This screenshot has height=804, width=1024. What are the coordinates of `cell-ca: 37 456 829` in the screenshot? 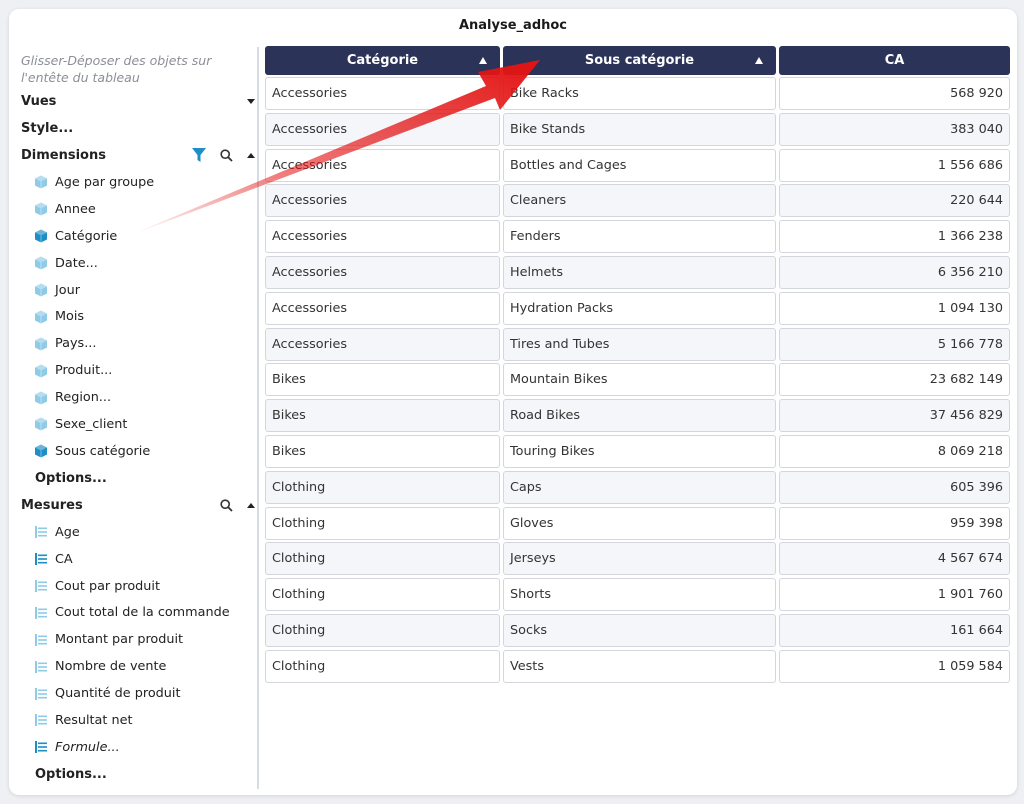 It's located at (894, 416).